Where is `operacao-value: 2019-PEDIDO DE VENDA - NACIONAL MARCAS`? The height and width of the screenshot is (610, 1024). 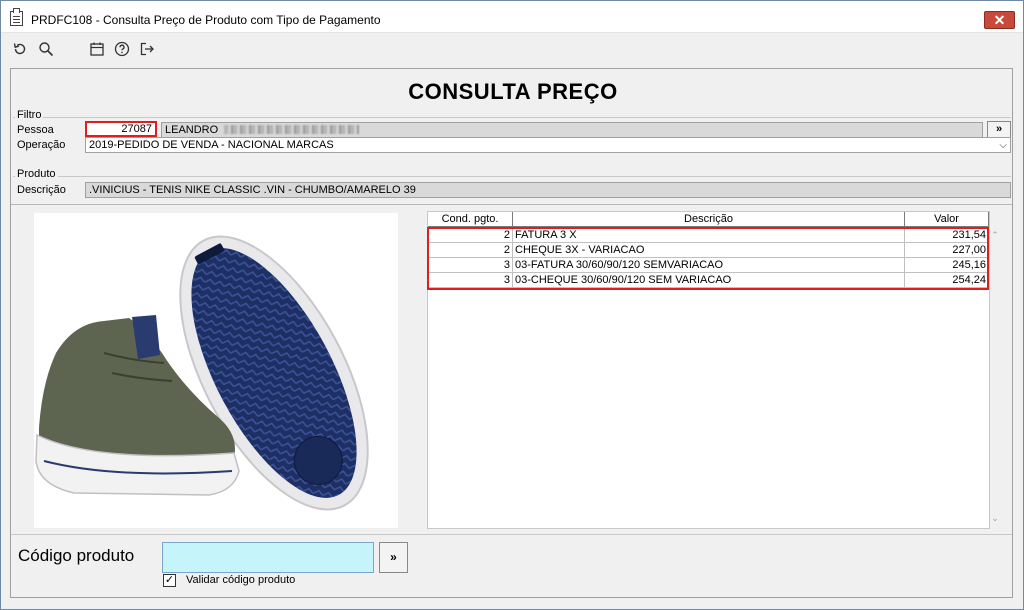 operacao-value: 2019-PEDIDO DE VENDA - NACIONAL MARCAS is located at coordinates (211, 145).